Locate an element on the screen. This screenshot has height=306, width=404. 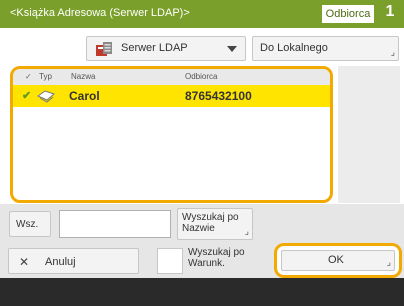
all-button: Wsz. is located at coordinates (30, 224).